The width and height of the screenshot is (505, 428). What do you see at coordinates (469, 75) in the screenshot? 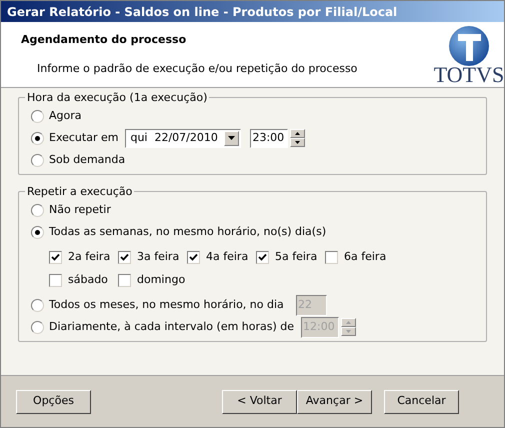
I see `logo-text: TOTVS` at bounding box center [469, 75].